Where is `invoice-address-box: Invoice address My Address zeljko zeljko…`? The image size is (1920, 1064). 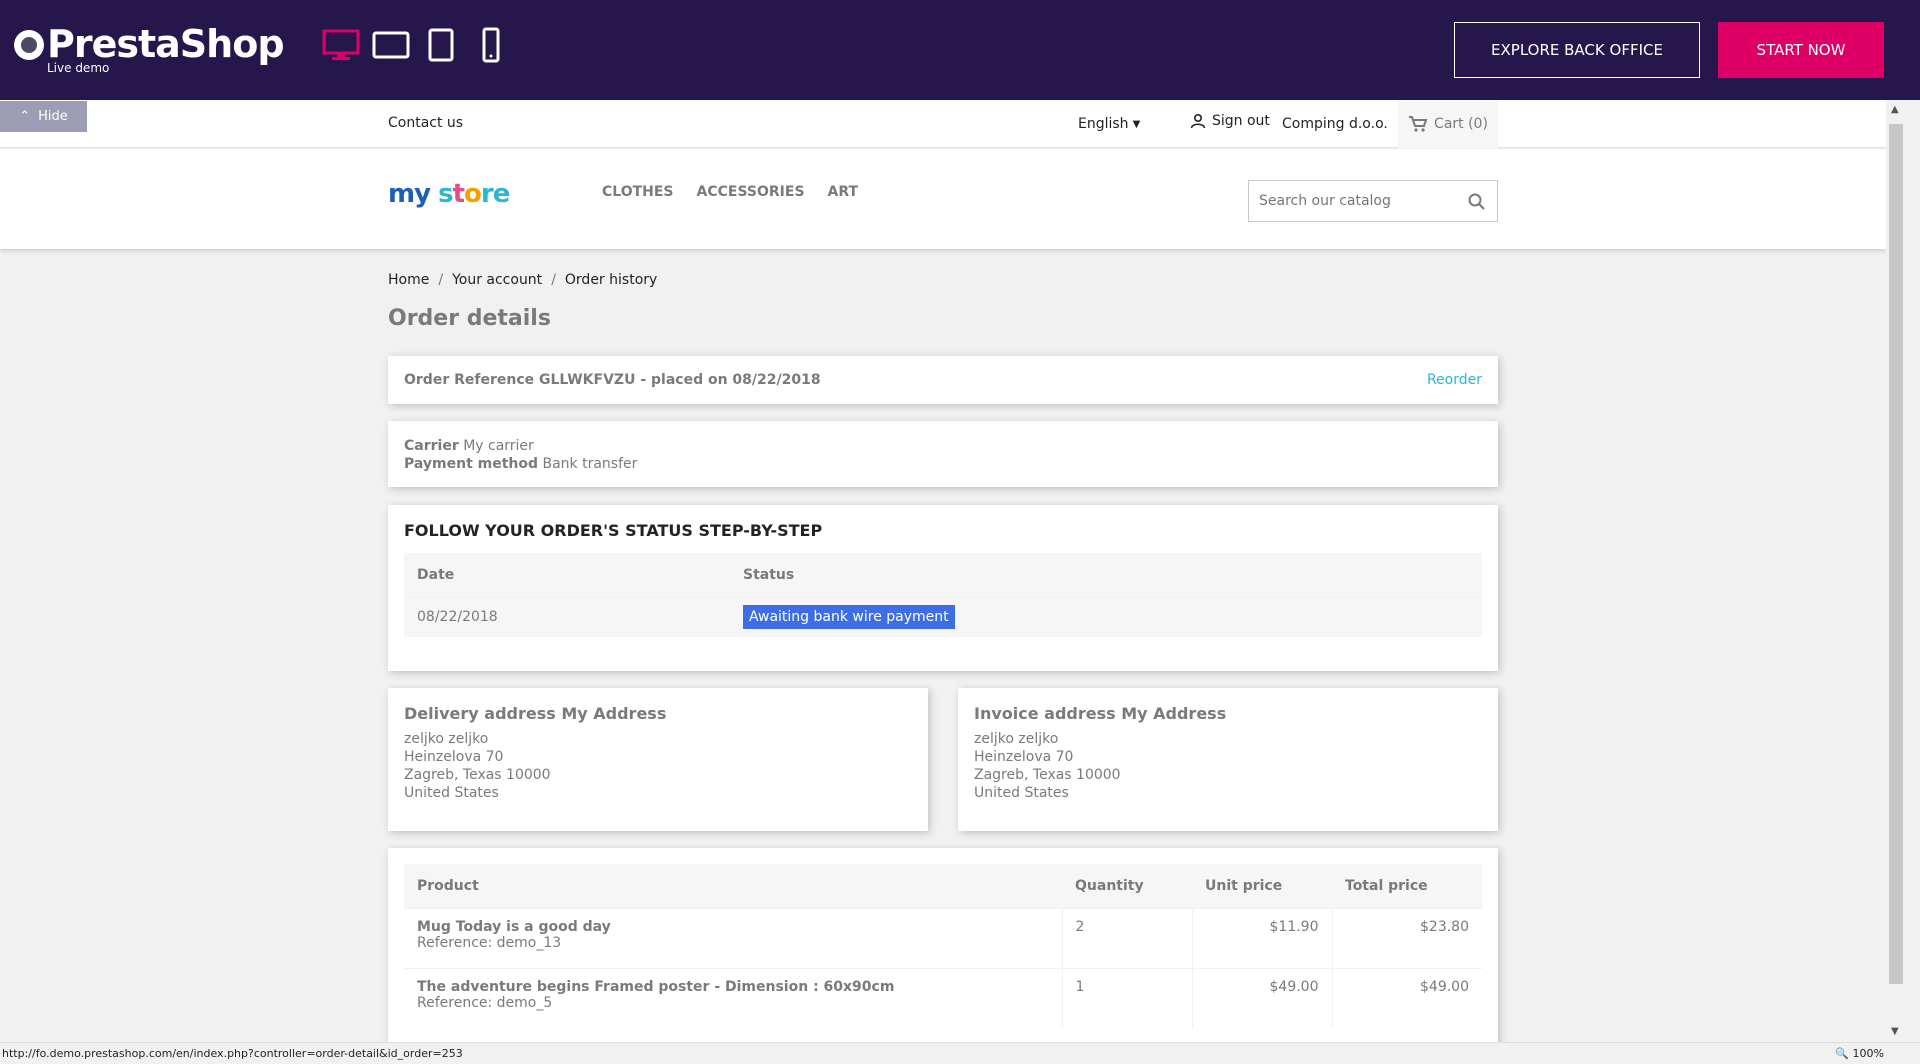
invoice-address-box: Invoice address My Address zeljko zeljko… is located at coordinates (1228, 759).